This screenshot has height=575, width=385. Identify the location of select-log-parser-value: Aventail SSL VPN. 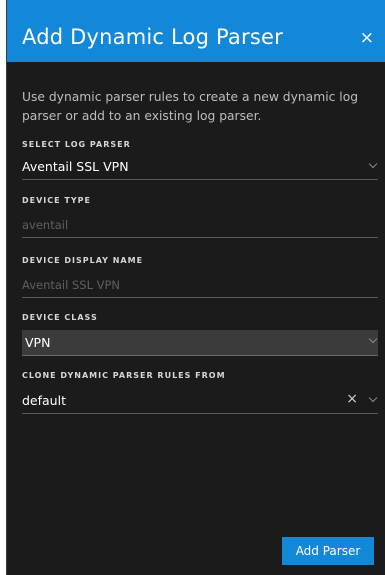
(75, 166).